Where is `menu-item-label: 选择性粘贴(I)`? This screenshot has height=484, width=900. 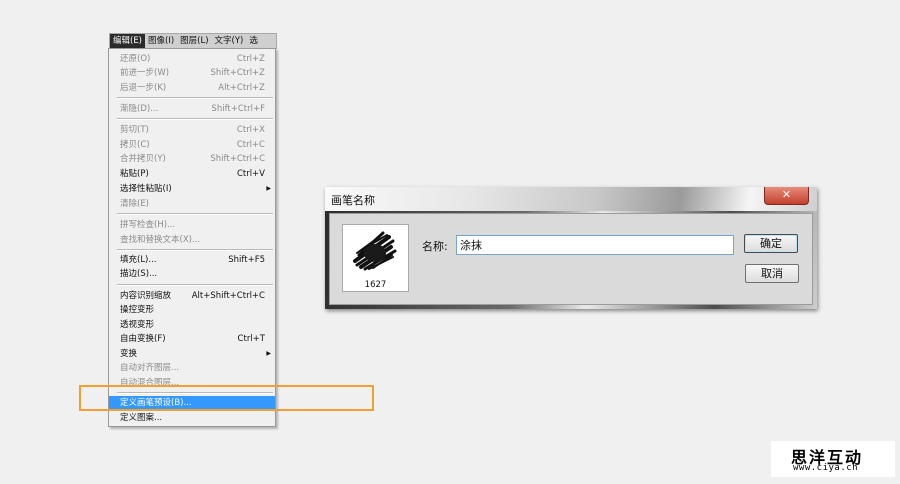 menu-item-label: 选择性粘贴(I) is located at coordinates (146, 189).